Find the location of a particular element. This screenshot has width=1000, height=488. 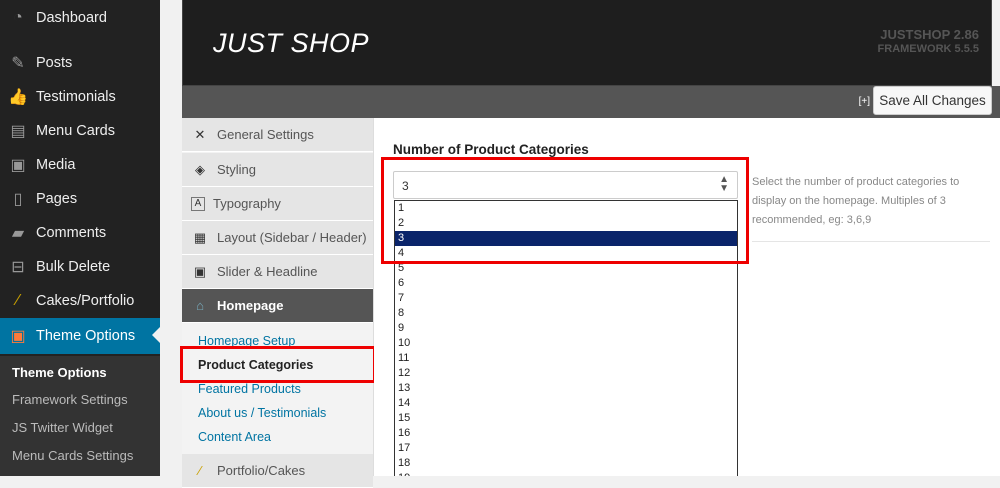

sidebar-item-label: Posts is located at coordinates (54, 63).